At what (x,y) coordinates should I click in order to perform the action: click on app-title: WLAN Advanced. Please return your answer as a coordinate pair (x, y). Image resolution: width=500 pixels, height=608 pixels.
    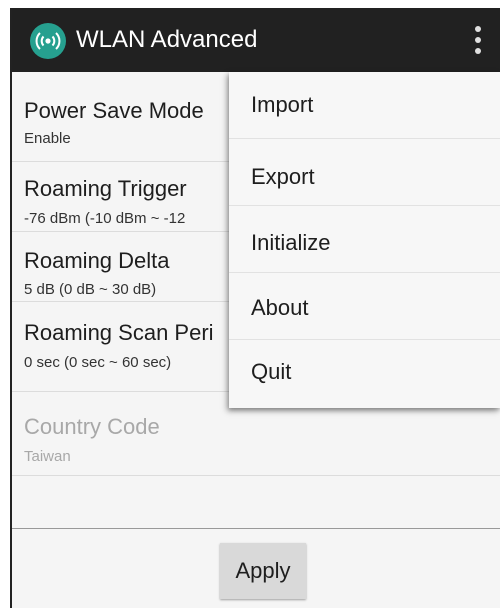
    Looking at the image, I should click on (167, 39).